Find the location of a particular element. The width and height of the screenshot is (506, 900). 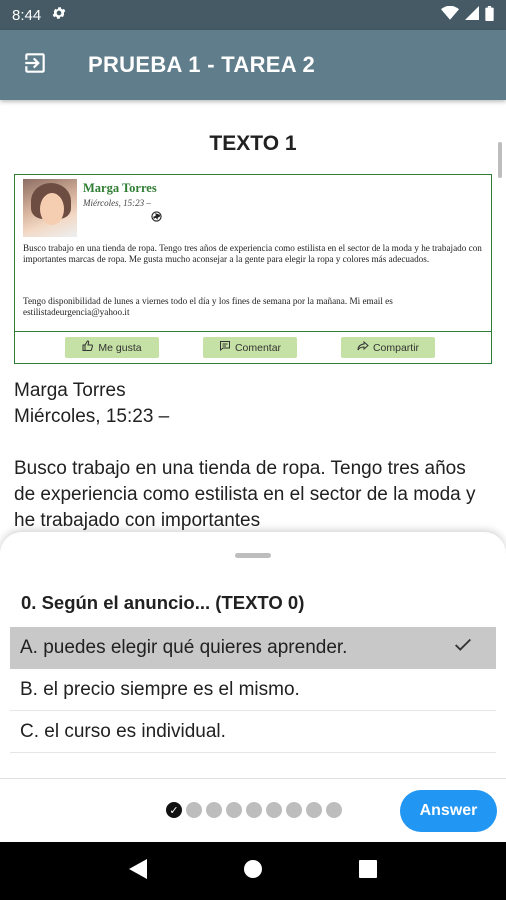

option-label: C. el curso es individual. is located at coordinates (123, 731).